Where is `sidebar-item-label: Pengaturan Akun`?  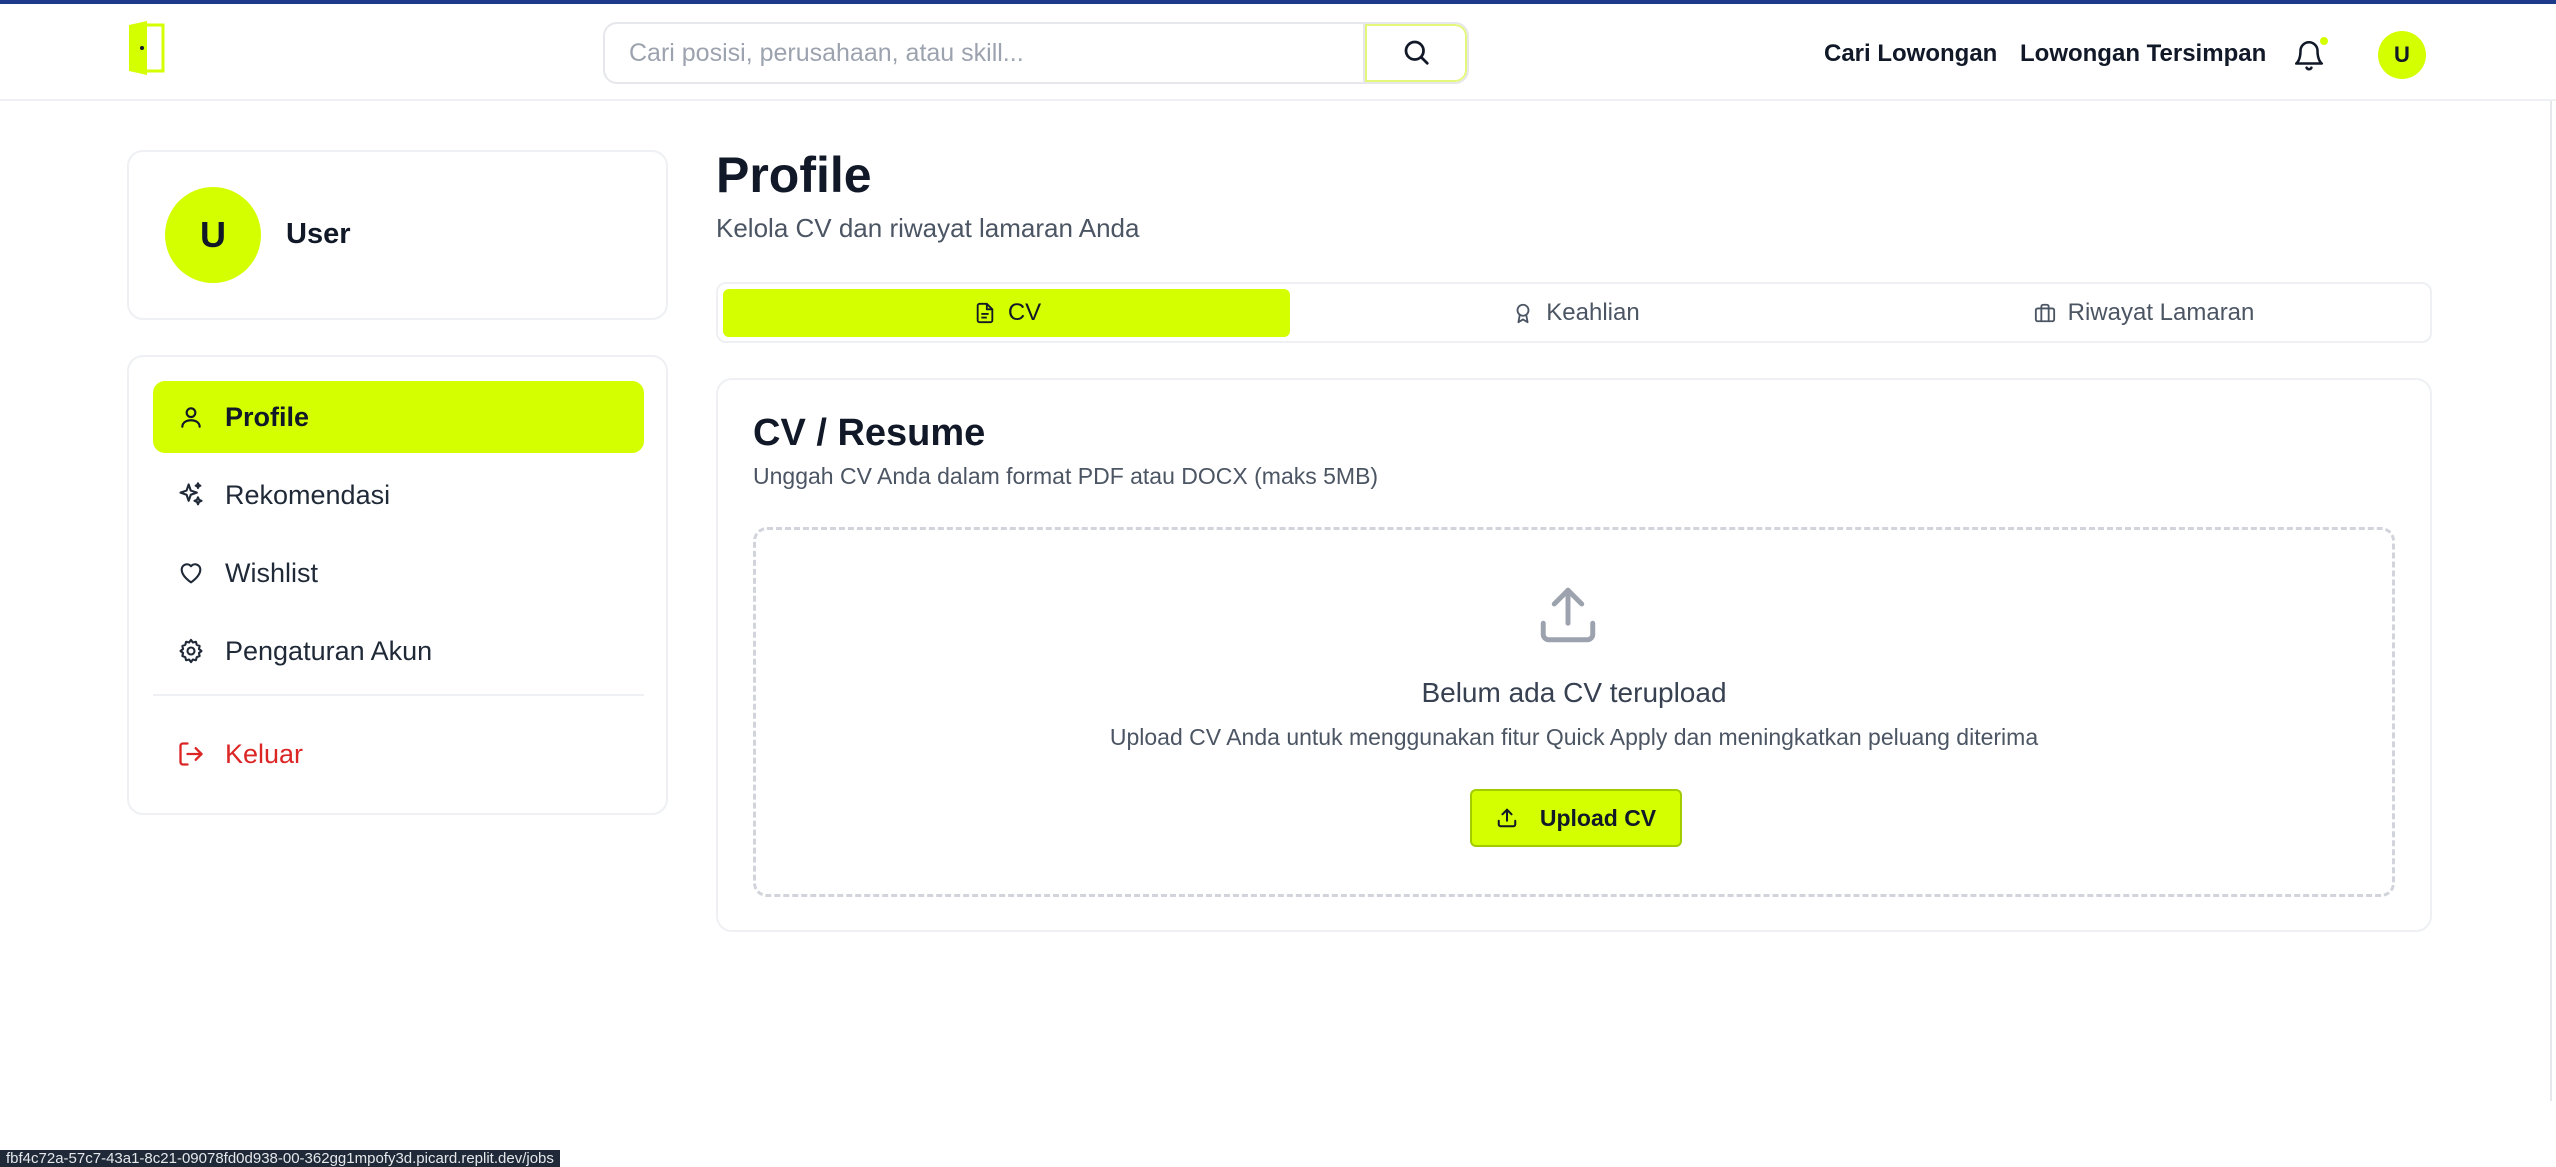
sidebar-item-label: Pengaturan Akun is located at coordinates (329, 650).